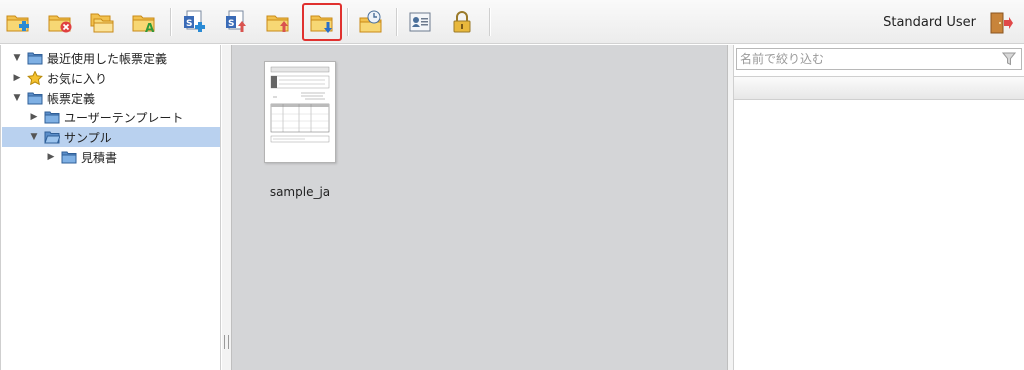  I want to click on tree-item-form-definitions: ▼ 帳票定義, so click(53, 98).